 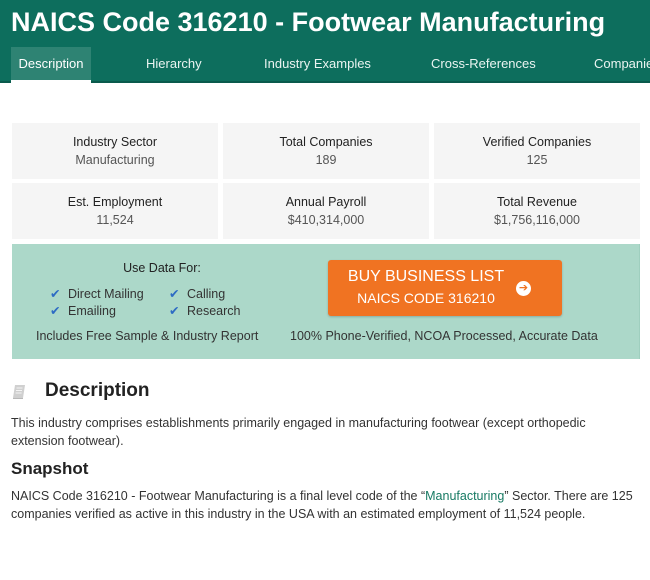 What do you see at coordinates (426, 298) in the screenshot?
I see `buy-button-line2: NAICS CODE 316210` at bounding box center [426, 298].